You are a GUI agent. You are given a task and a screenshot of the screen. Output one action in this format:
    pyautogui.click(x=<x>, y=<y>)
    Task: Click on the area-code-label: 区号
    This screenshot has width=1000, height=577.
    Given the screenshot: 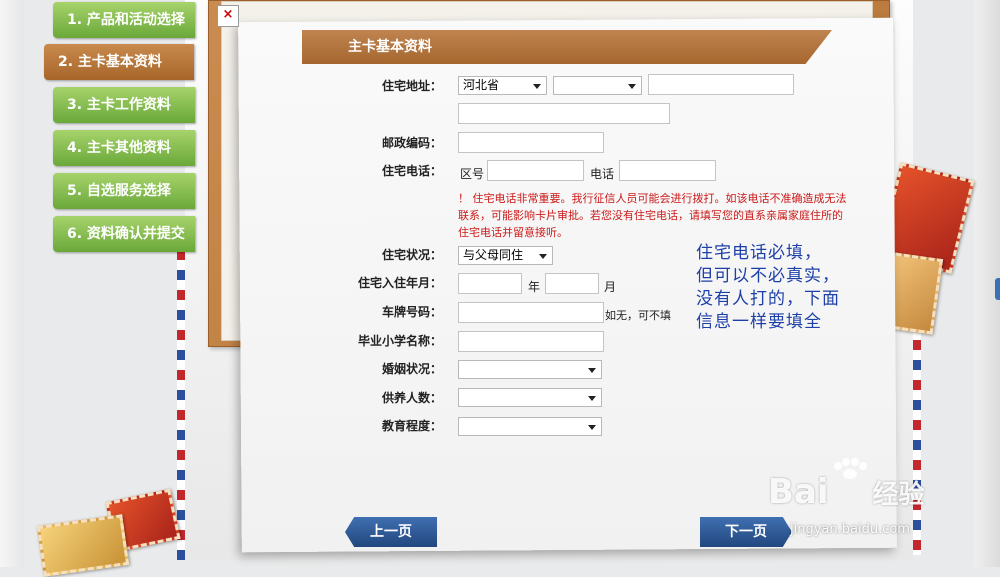 What is the action you would take?
    pyautogui.click(x=472, y=174)
    